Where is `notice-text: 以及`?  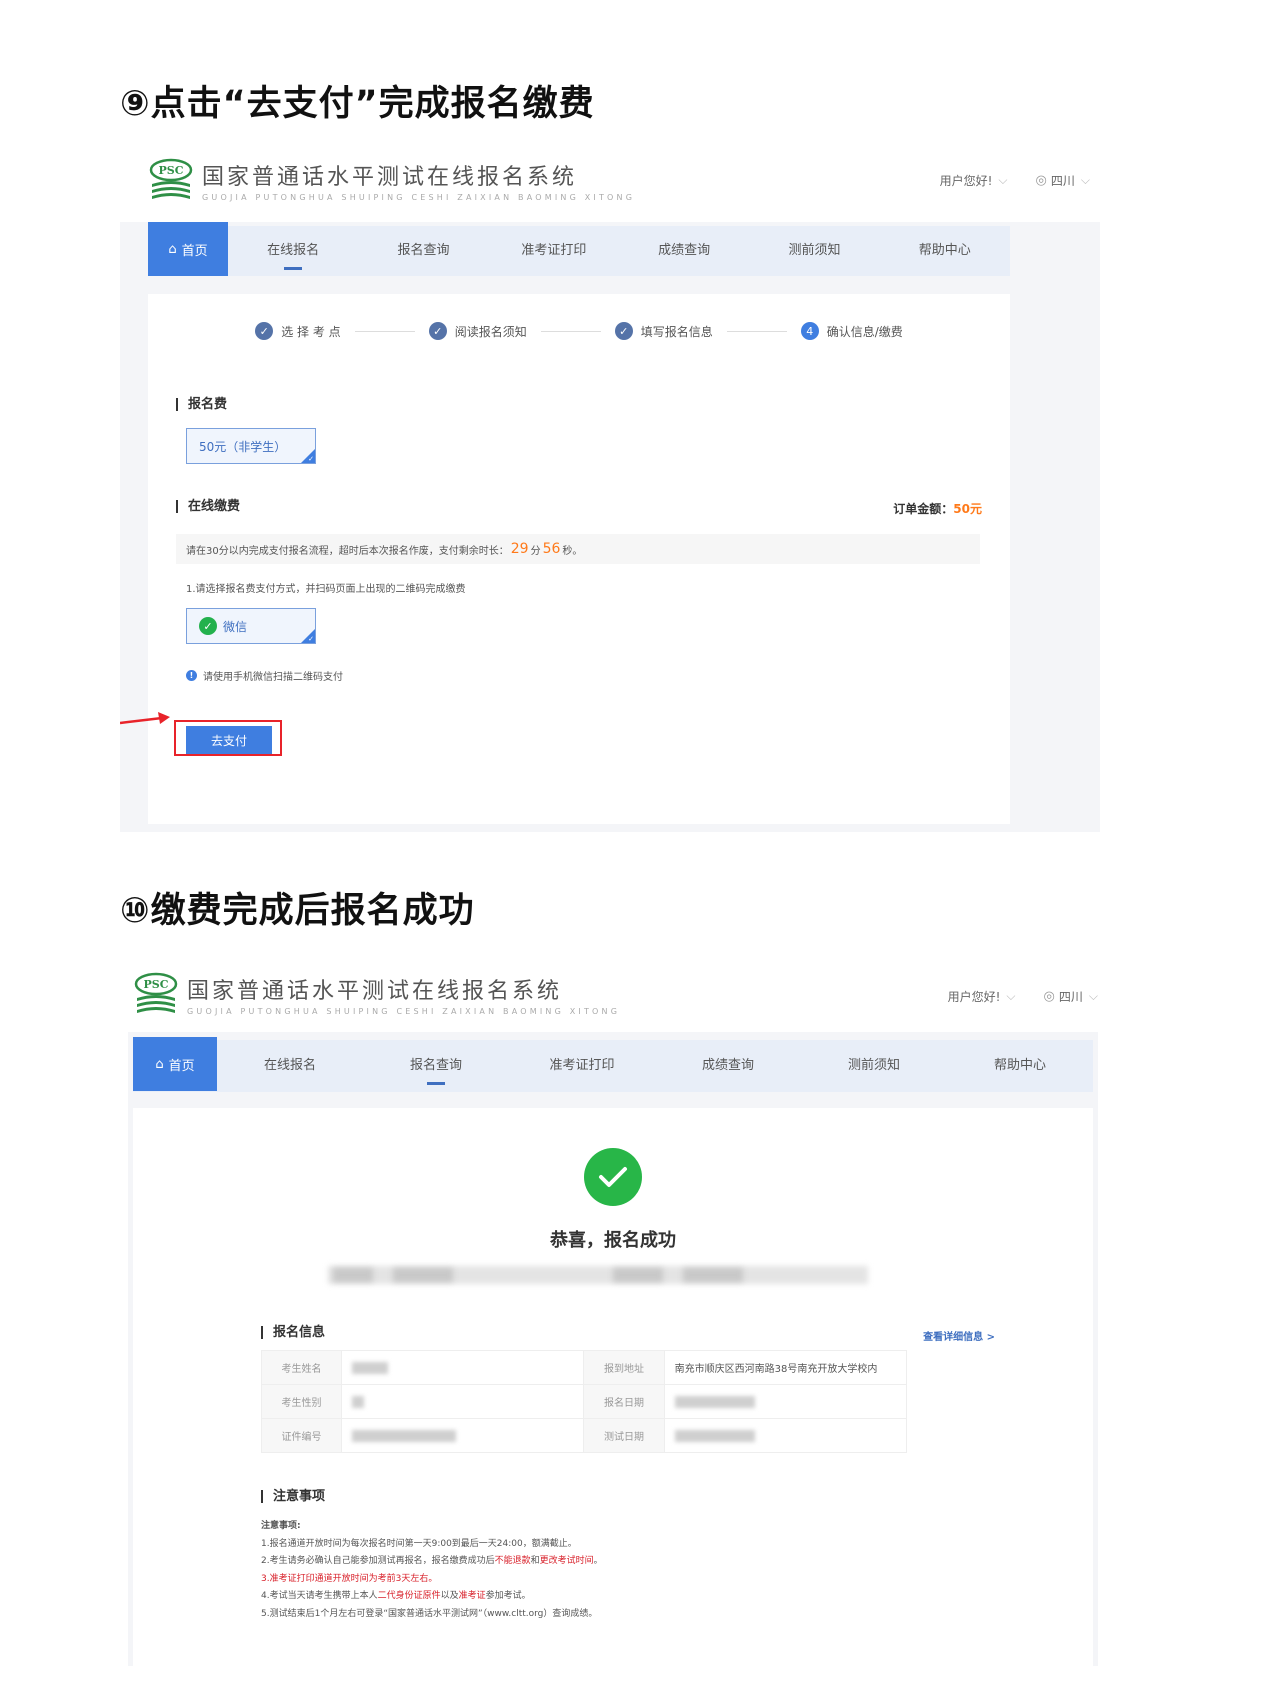 notice-text: 以及 is located at coordinates (449, 1596).